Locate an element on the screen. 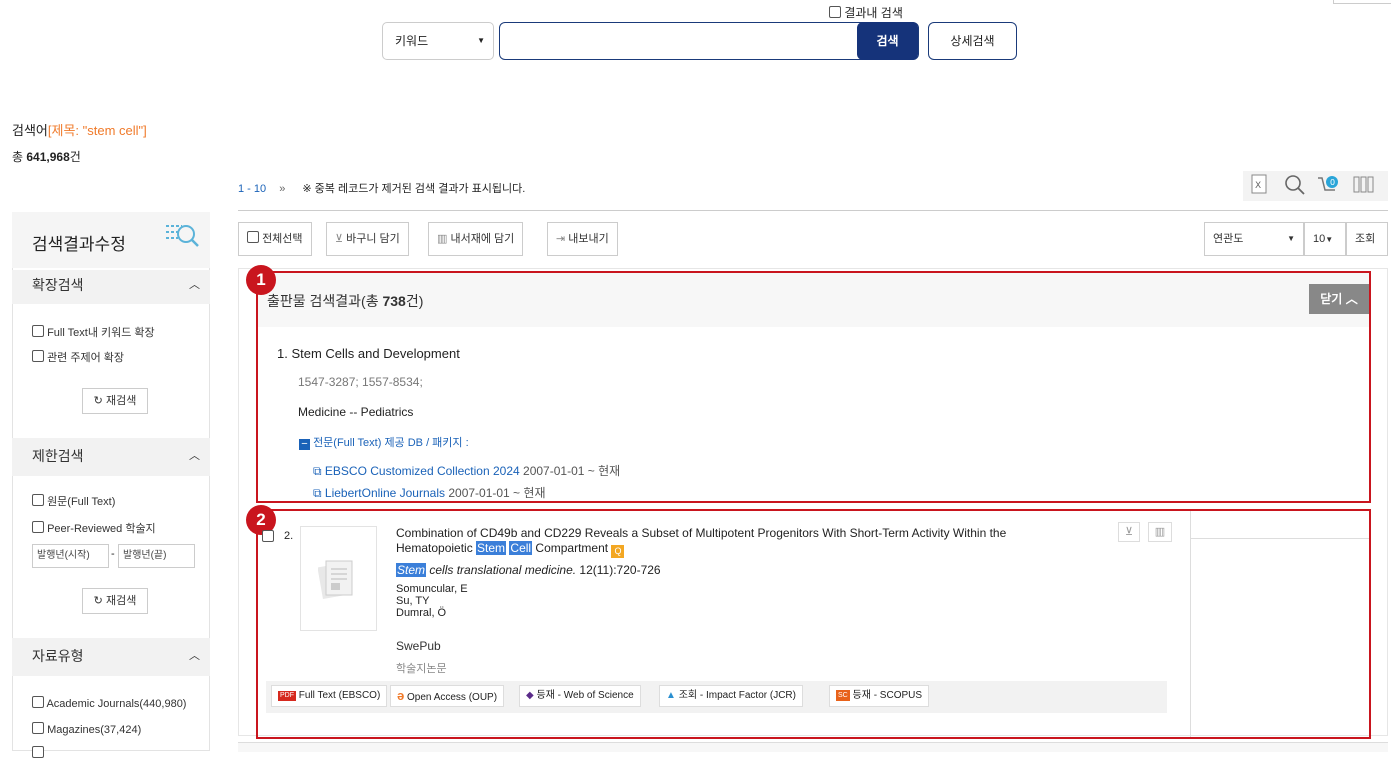 The height and width of the screenshot is (760, 1391). db-item: ⧉ LiebertOnline Journals 2007-01-01 ~ 현재 is located at coordinates (429, 492).